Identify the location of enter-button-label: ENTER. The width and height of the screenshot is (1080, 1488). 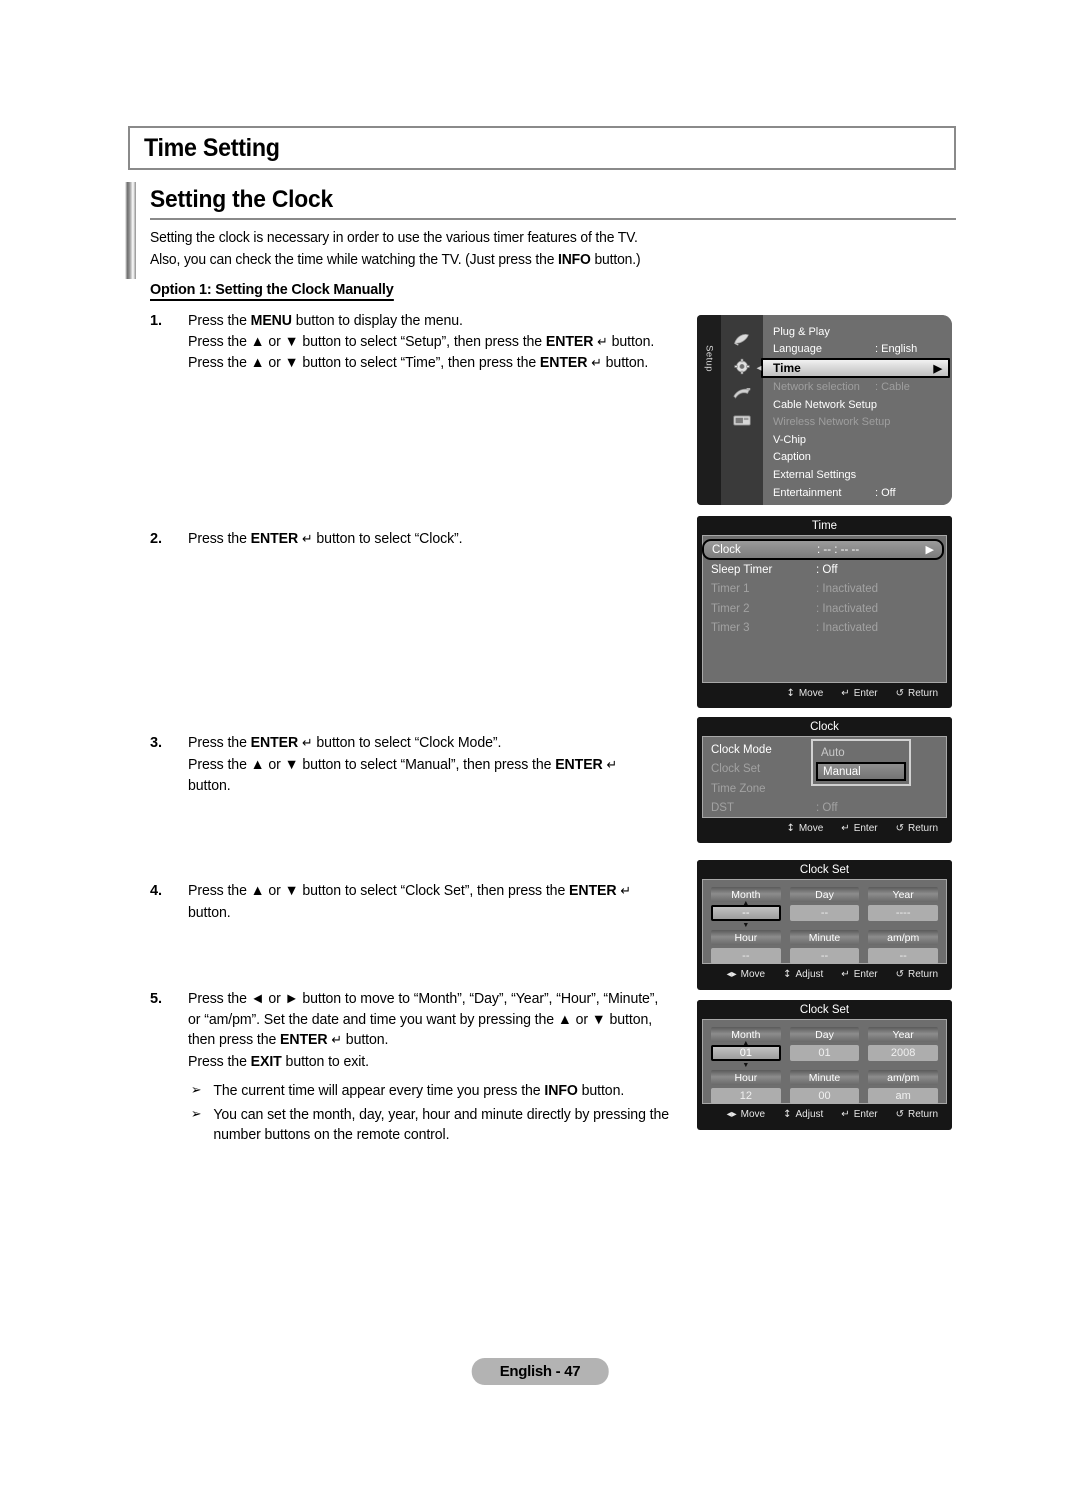
(569, 341).